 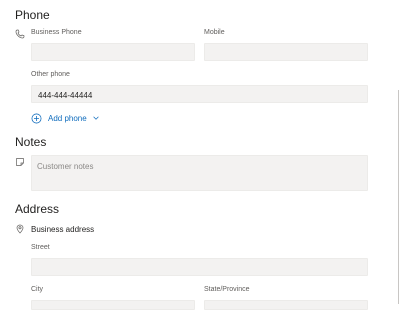 I want to click on vertical-scrollbar, so click(x=398, y=197).